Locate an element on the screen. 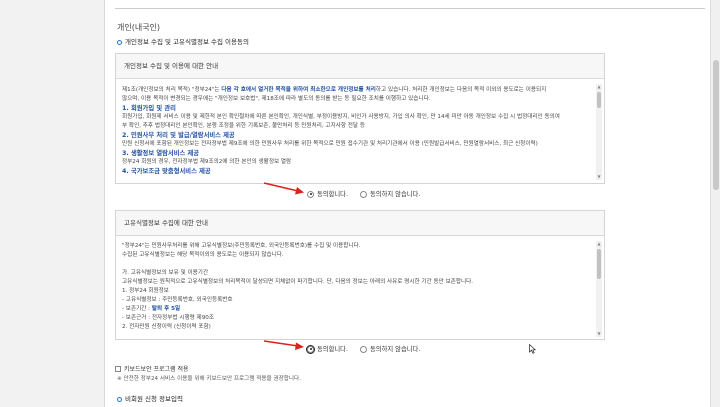  terms-line: - 보존근거 : 전자정부법 시행령 제90조 is located at coordinates (168, 318).